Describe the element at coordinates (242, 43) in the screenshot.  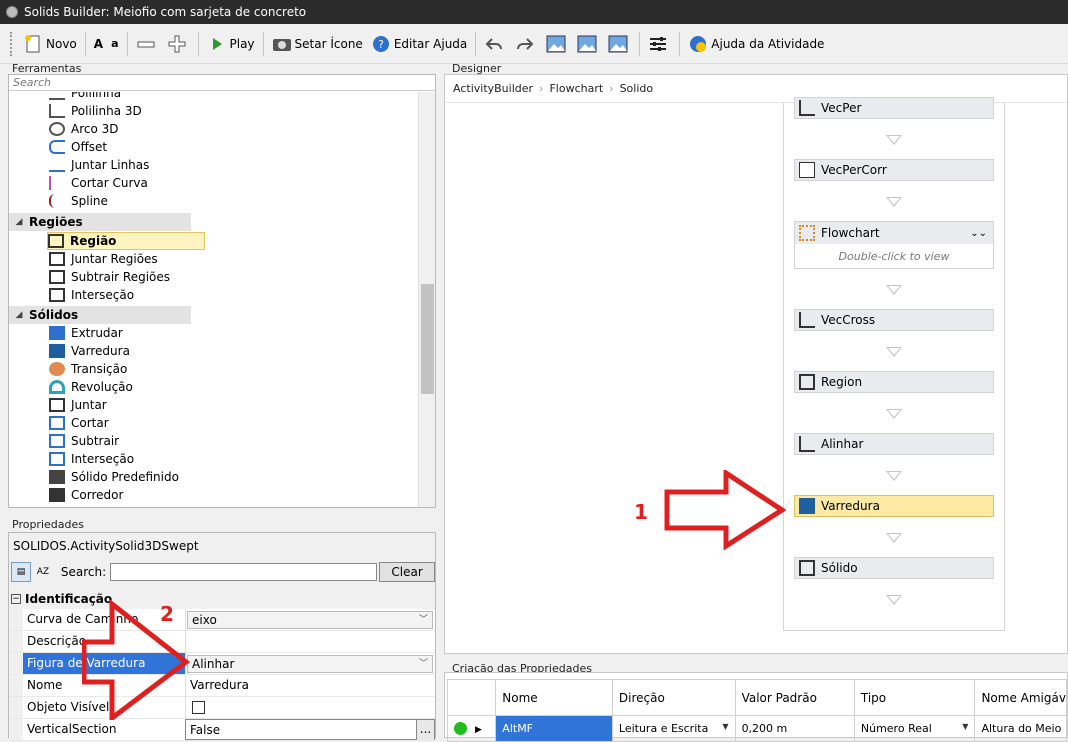
I see `play-label: Play` at that location.